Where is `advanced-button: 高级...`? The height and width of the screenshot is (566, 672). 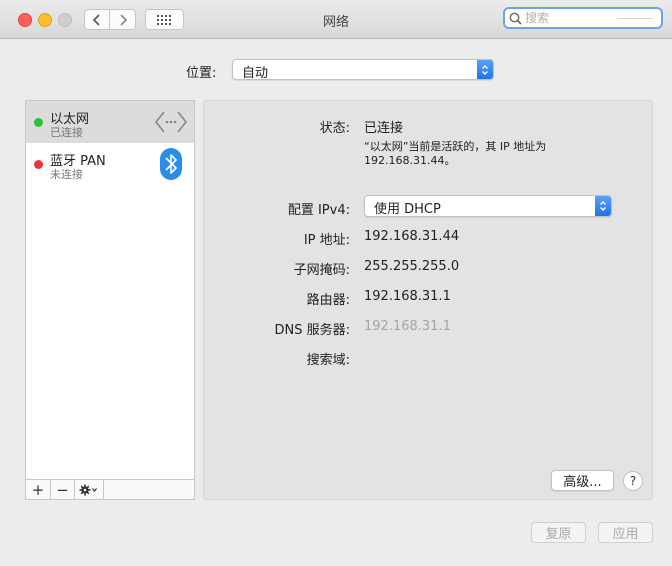 advanced-button: 高级... is located at coordinates (582, 480).